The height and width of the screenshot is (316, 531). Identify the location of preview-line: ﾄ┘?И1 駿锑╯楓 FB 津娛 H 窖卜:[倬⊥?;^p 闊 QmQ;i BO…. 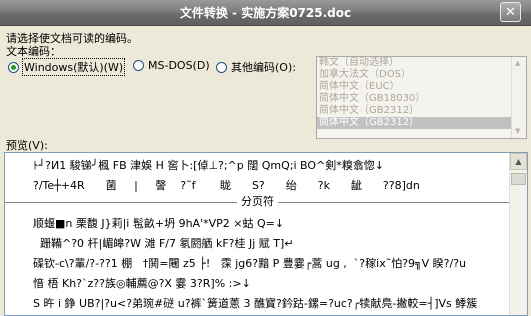
(208, 165).